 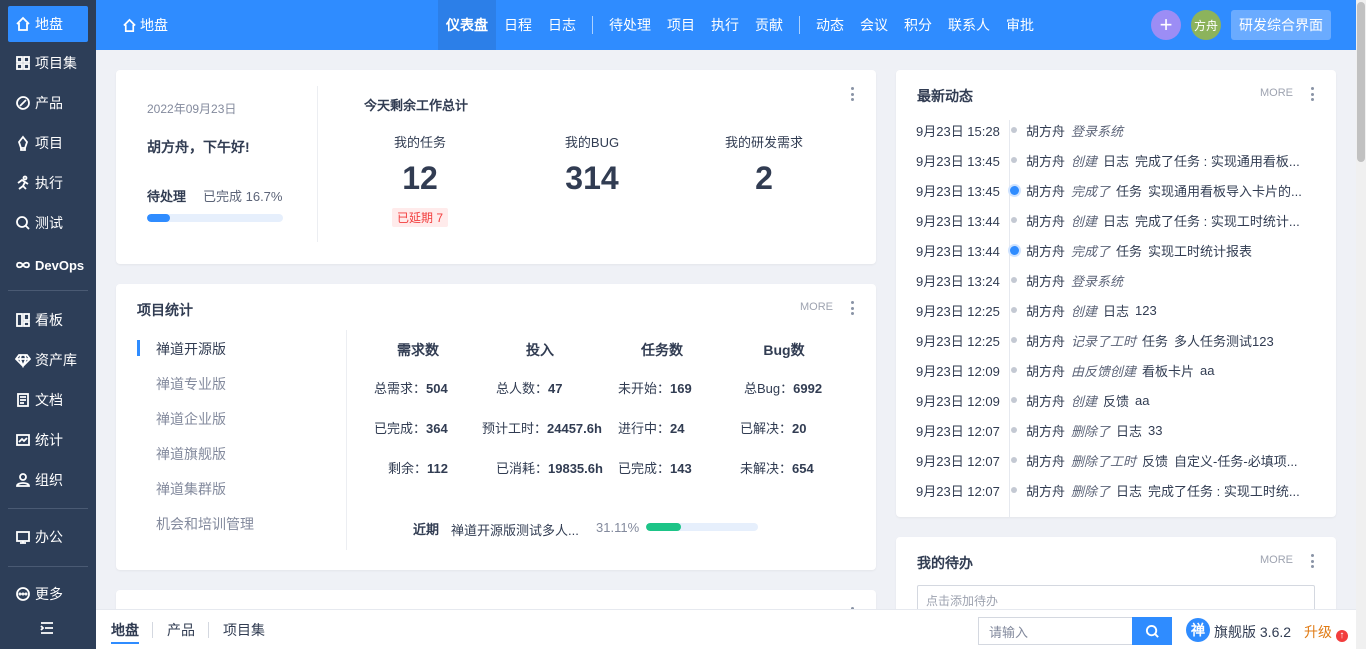 I want to click on feed-item: 9月23日 13:24 胡方舟 登录系统, so click(x=1111, y=280).